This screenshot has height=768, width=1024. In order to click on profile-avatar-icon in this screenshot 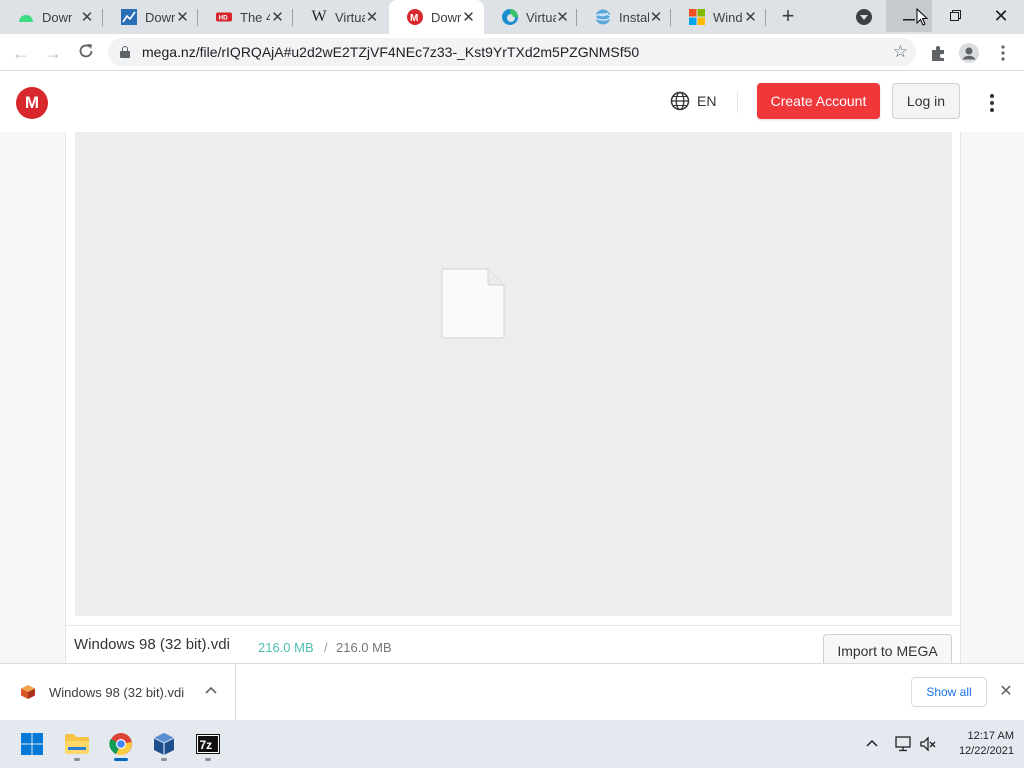, I will do `click(969, 53)`.